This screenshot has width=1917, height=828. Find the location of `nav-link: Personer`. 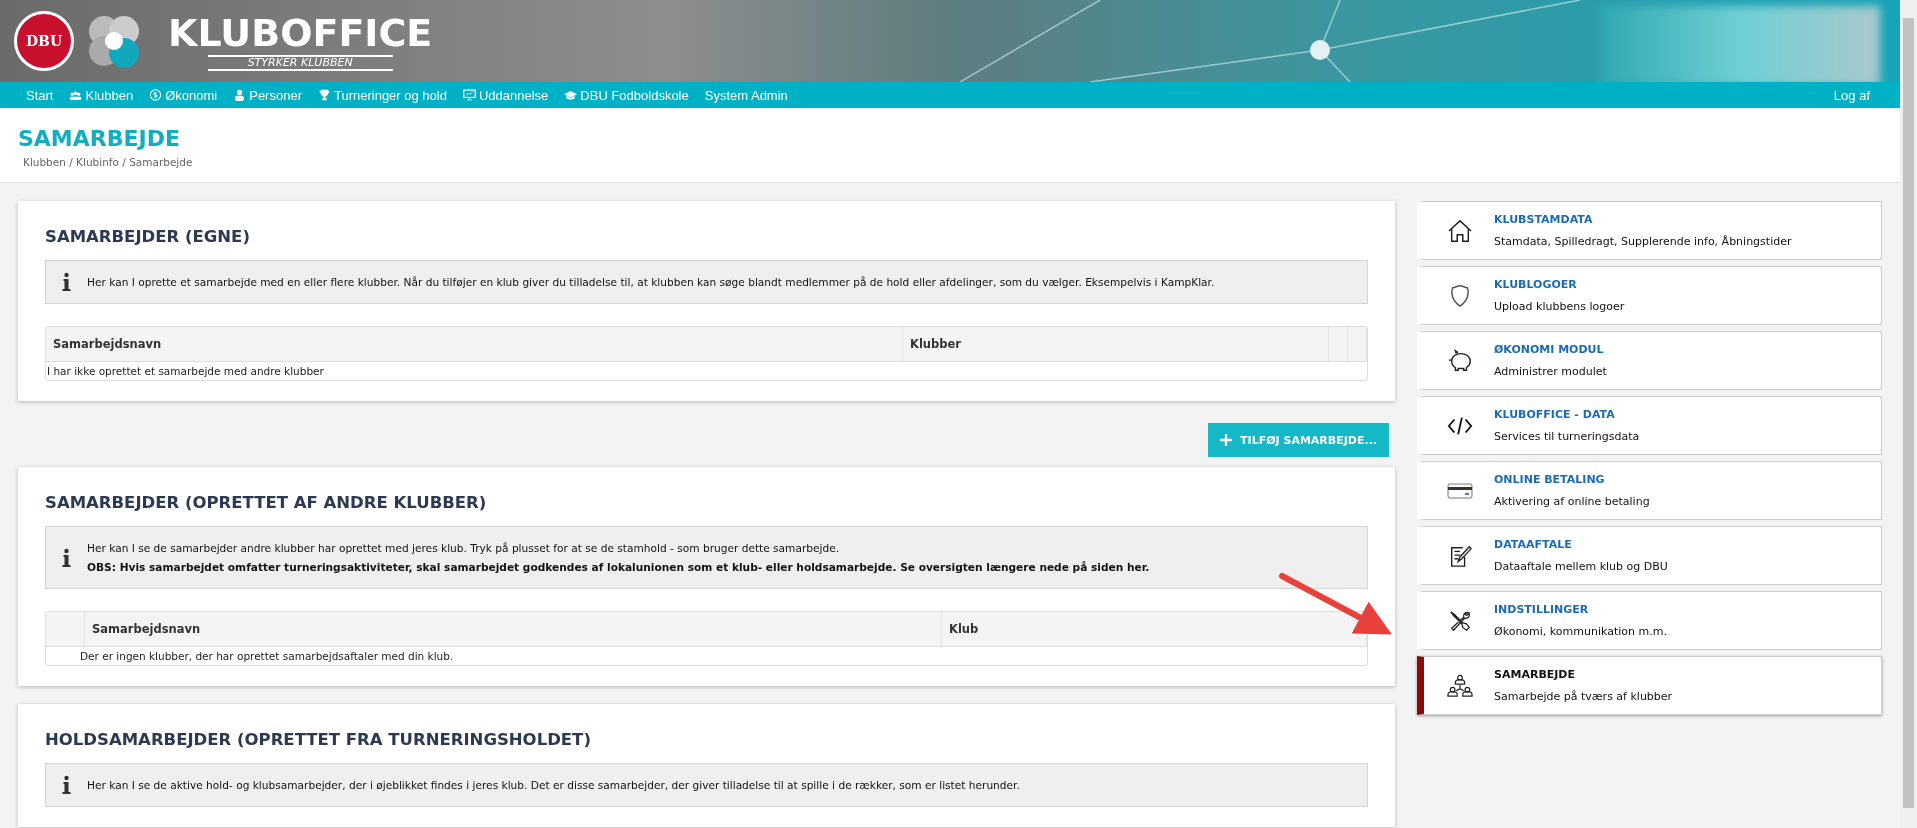

nav-link: Personer is located at coordinates (267, 95).